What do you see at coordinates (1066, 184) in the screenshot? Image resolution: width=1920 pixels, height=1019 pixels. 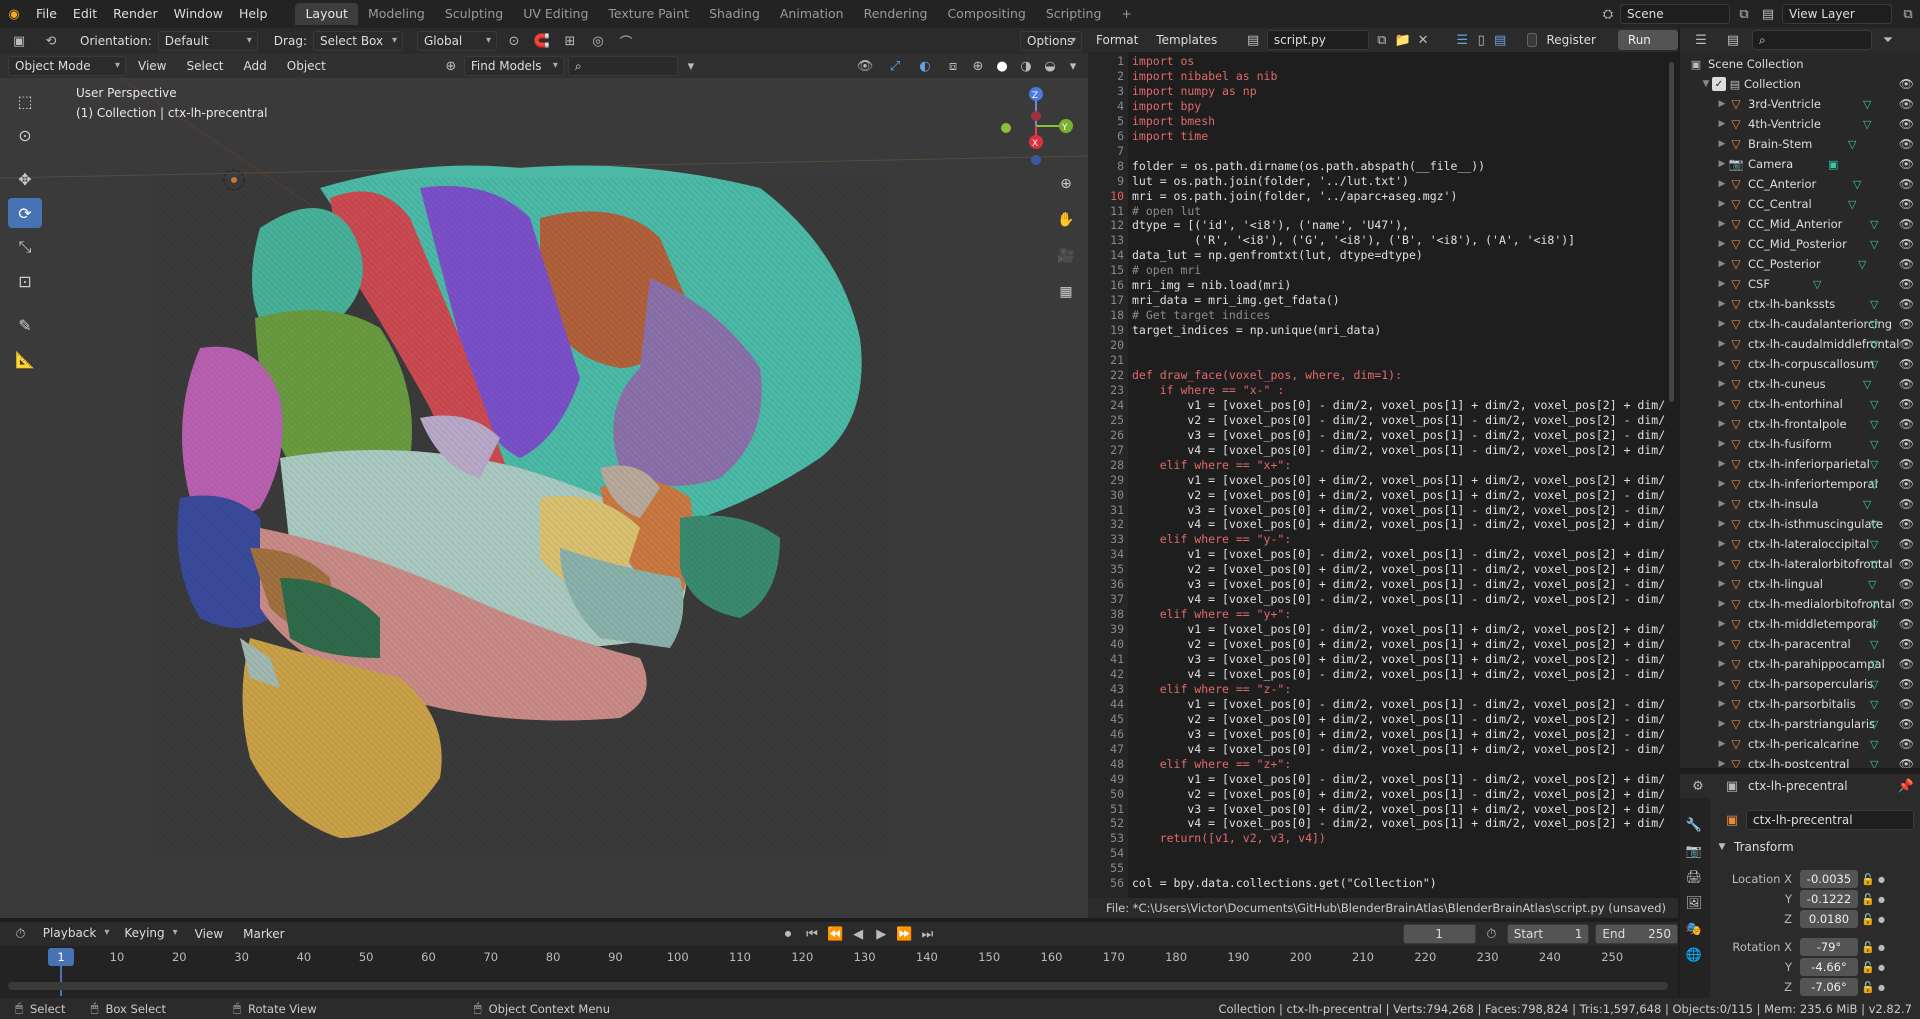 I see `zoom-icon: ⊕` at bounding box center [1066, 184].